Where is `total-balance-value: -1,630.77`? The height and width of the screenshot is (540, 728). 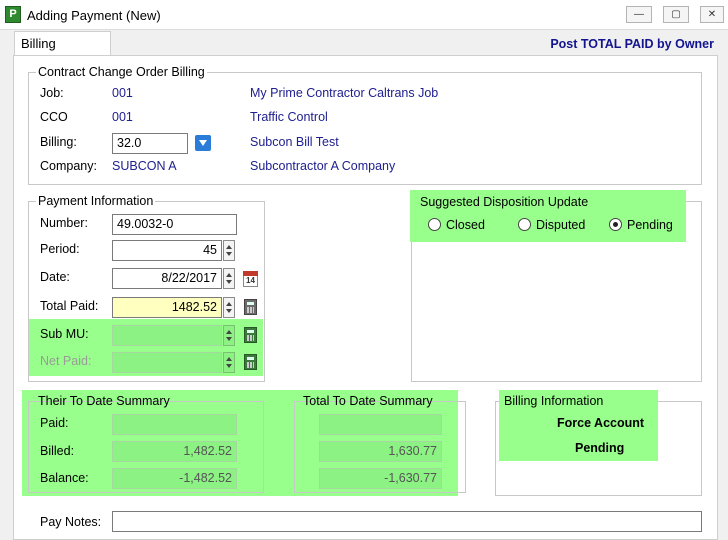 total-balance-value: -1,630.77 is located at coordinates (380, 478).